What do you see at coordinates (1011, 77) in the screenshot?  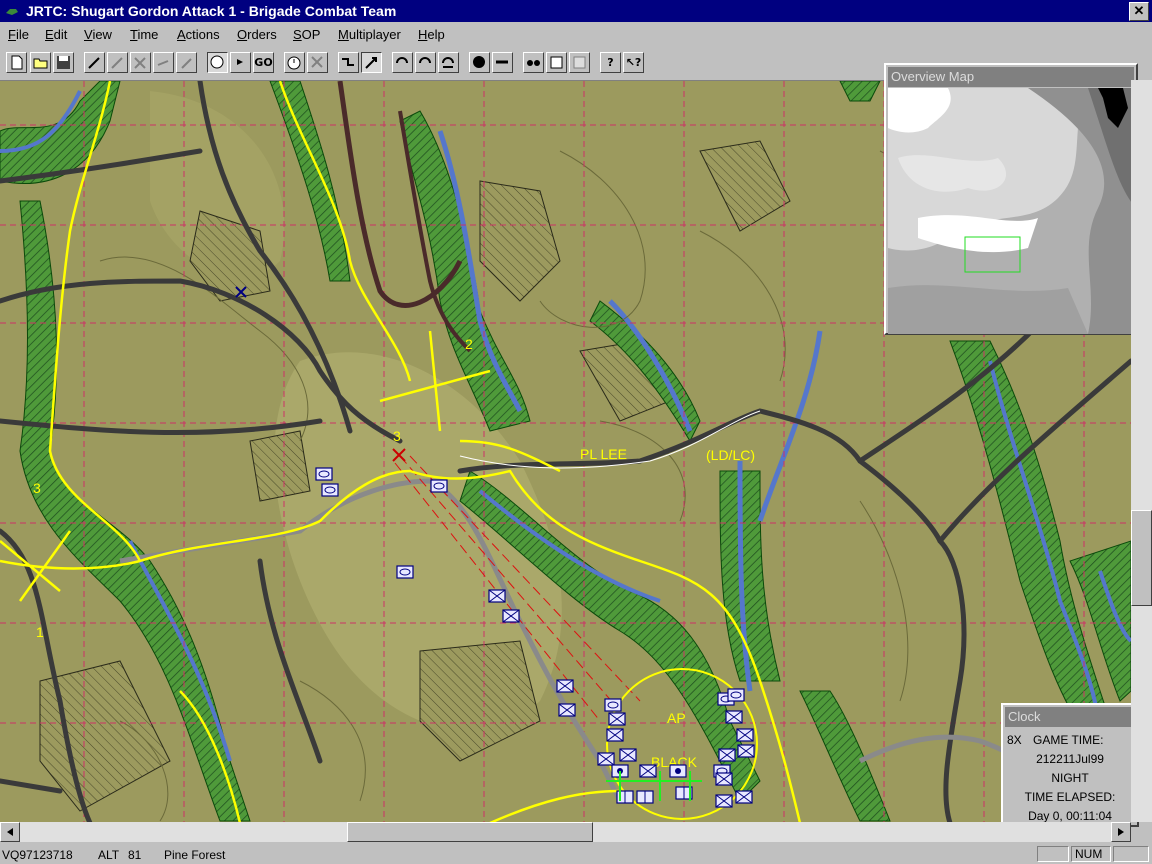 I see `overview-map-title: Overview Map` at bounding box center [1011, 77].